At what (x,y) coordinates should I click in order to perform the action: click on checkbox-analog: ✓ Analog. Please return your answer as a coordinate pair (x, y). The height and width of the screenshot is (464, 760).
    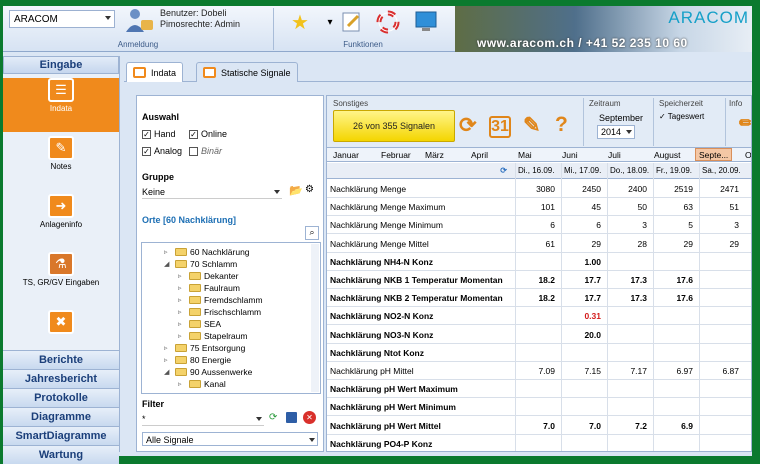
    Looking at the image, I should click on (162, 151).